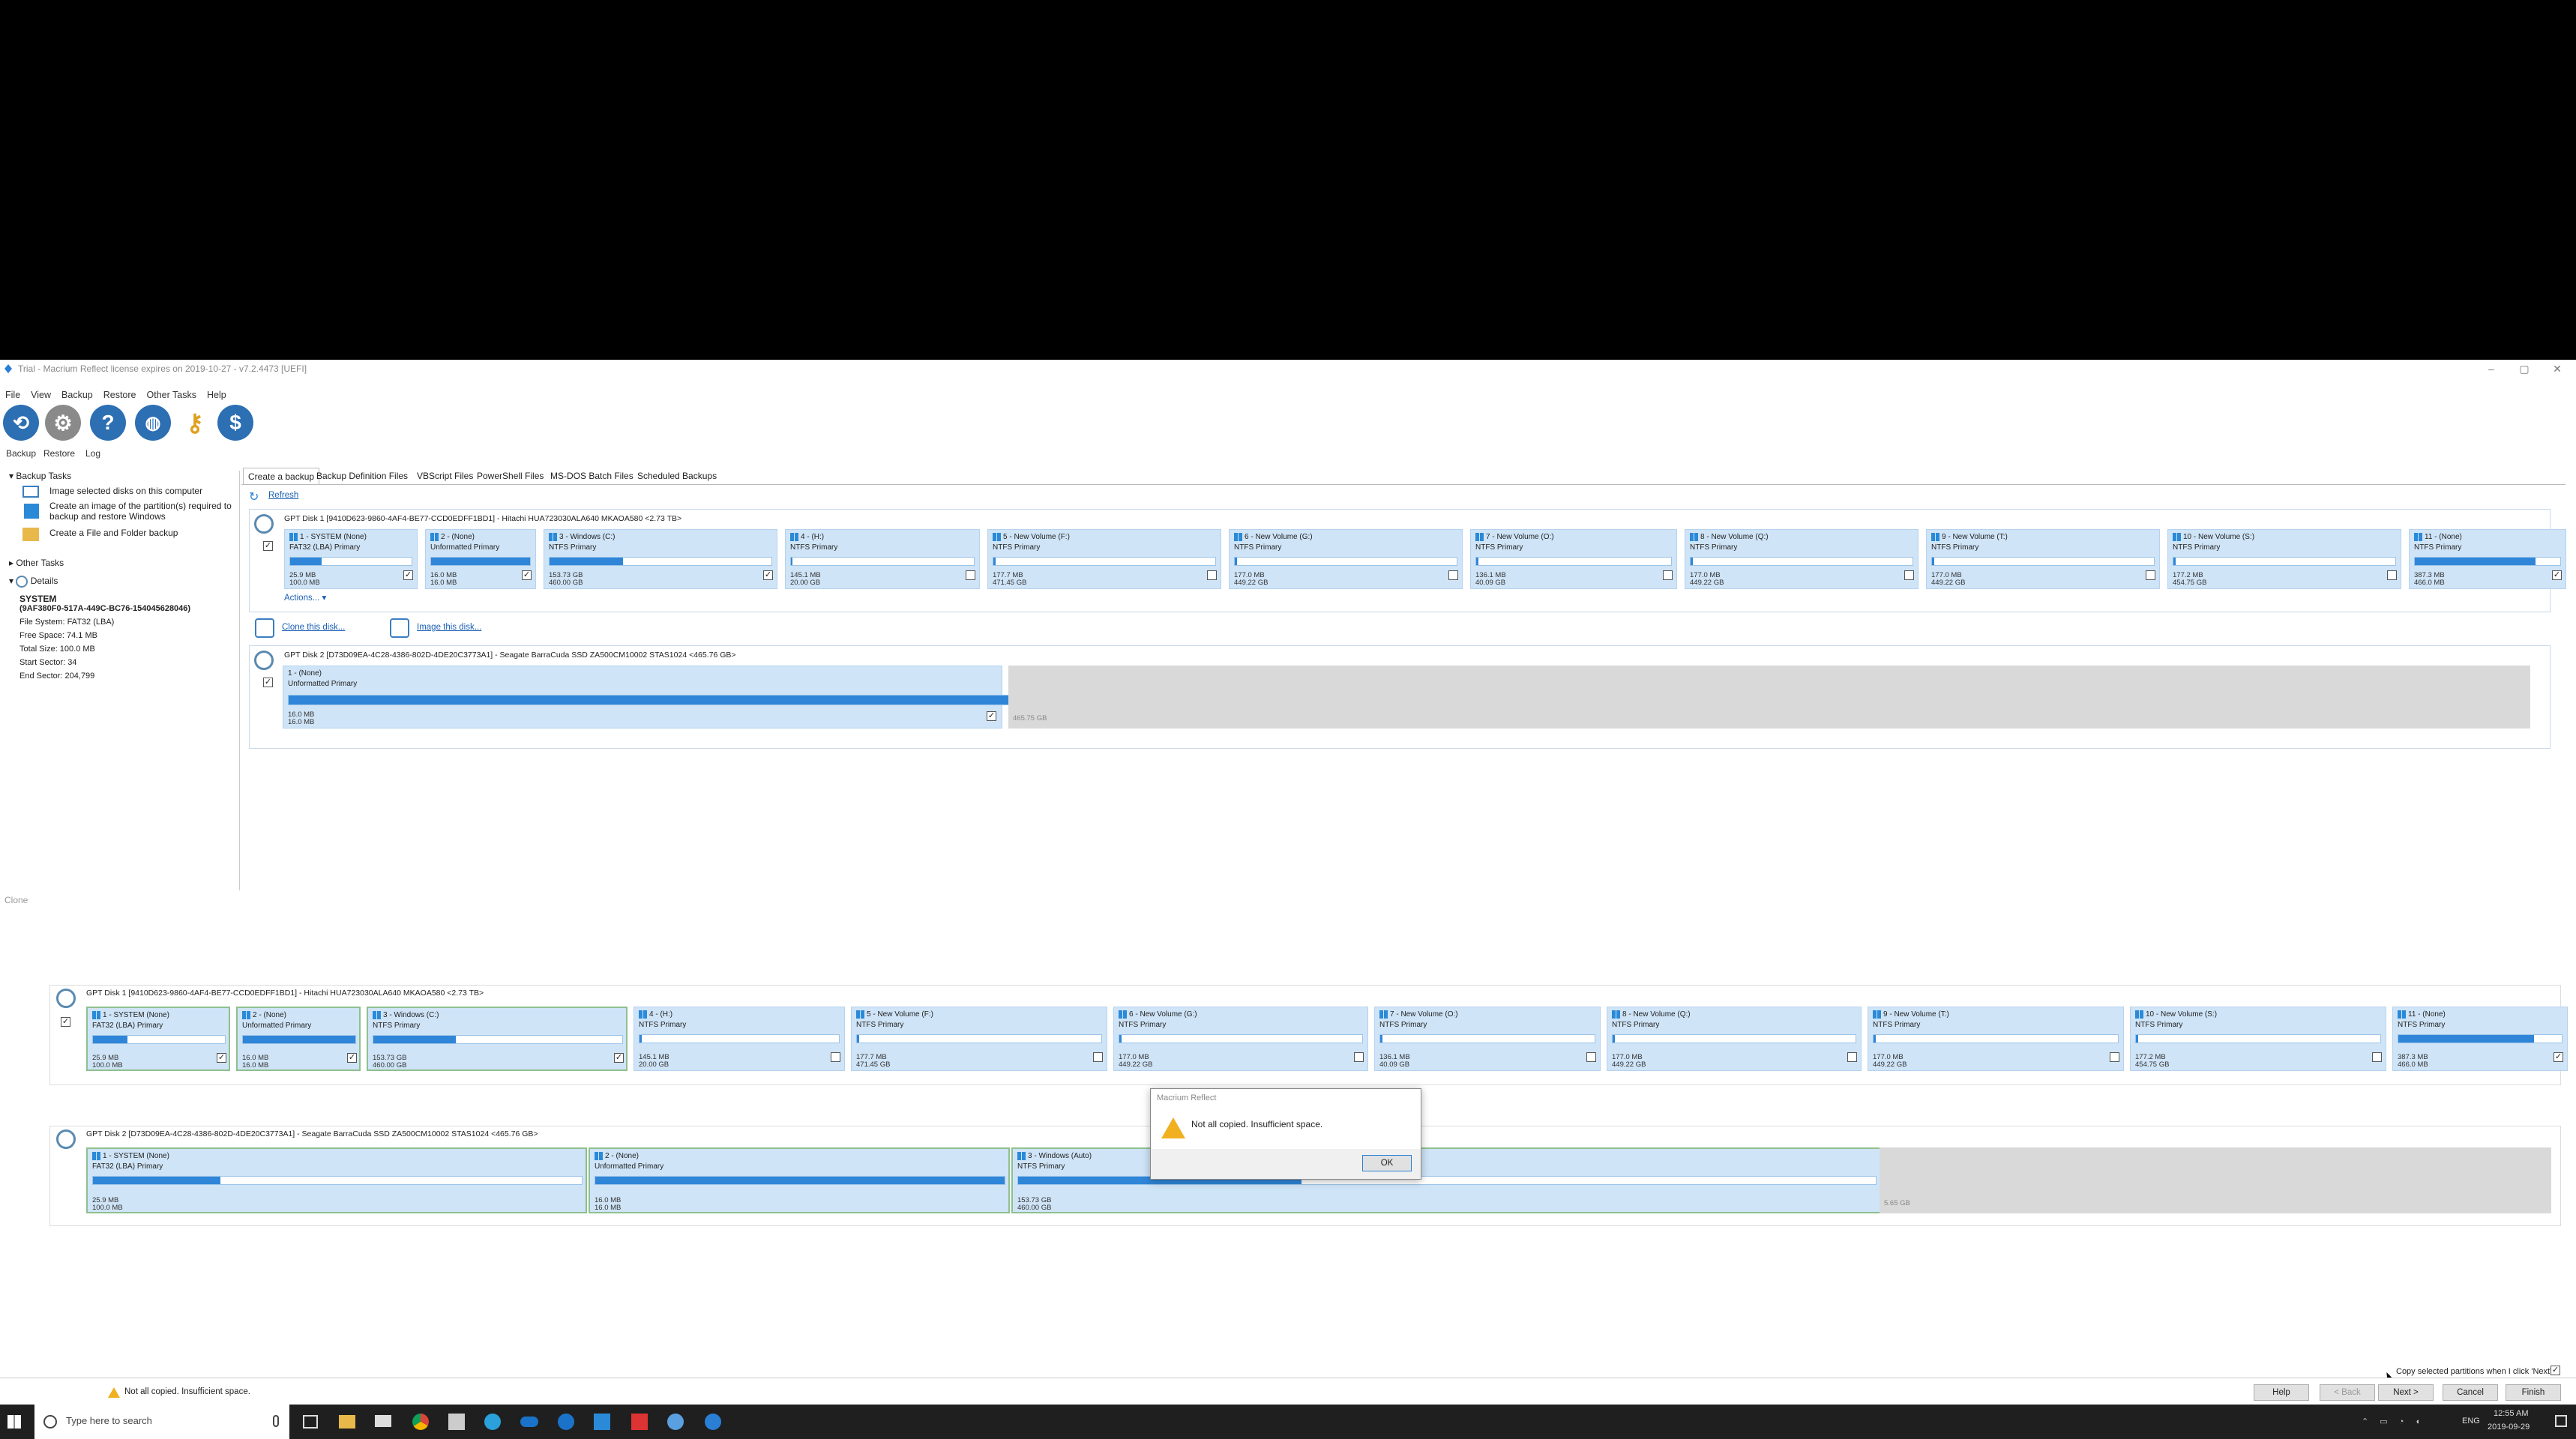 Image resolution: width=2576 pixels, height=1439 pixels. Describe the element at coordinates (310, 1422) in the screenshot. I see `task-view-icon` at that location.